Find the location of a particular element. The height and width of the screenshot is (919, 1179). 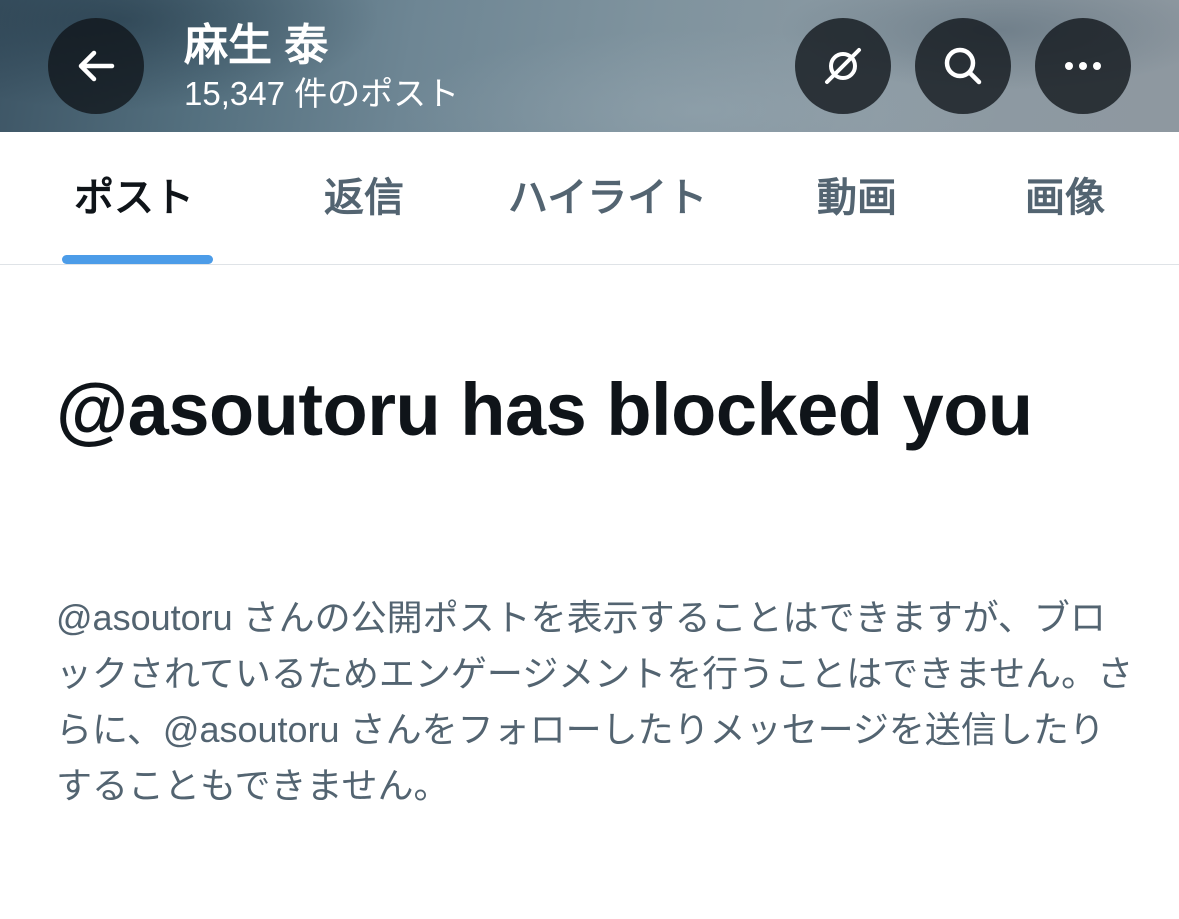

satellite-off-icon is located at coordinates (843, 66).